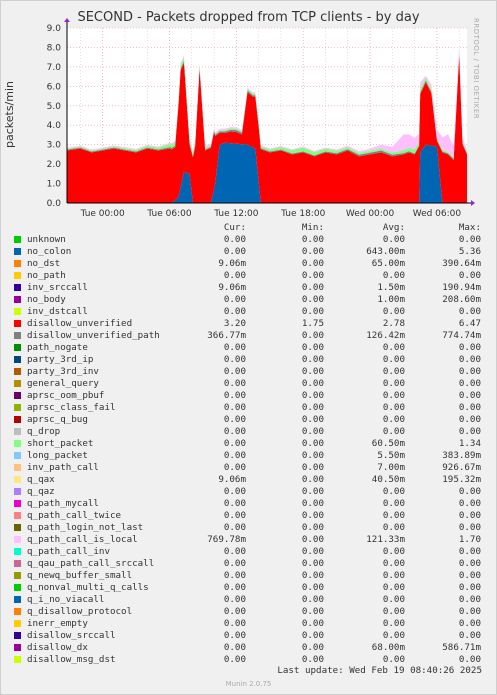 Image resolution: width=497 pixels, height=695 pixels. What do you see at coordinates (437, 214) in the screenshot?
I see `x-tick-label: Wed 06:00` at bounding box center [437, 214].